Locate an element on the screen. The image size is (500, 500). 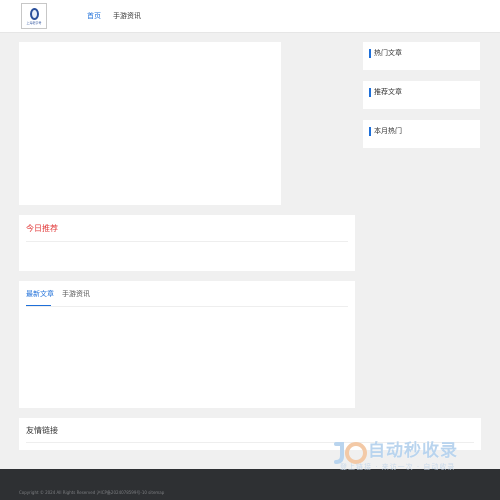
tabs-divider is located at coordinates (187, 306).